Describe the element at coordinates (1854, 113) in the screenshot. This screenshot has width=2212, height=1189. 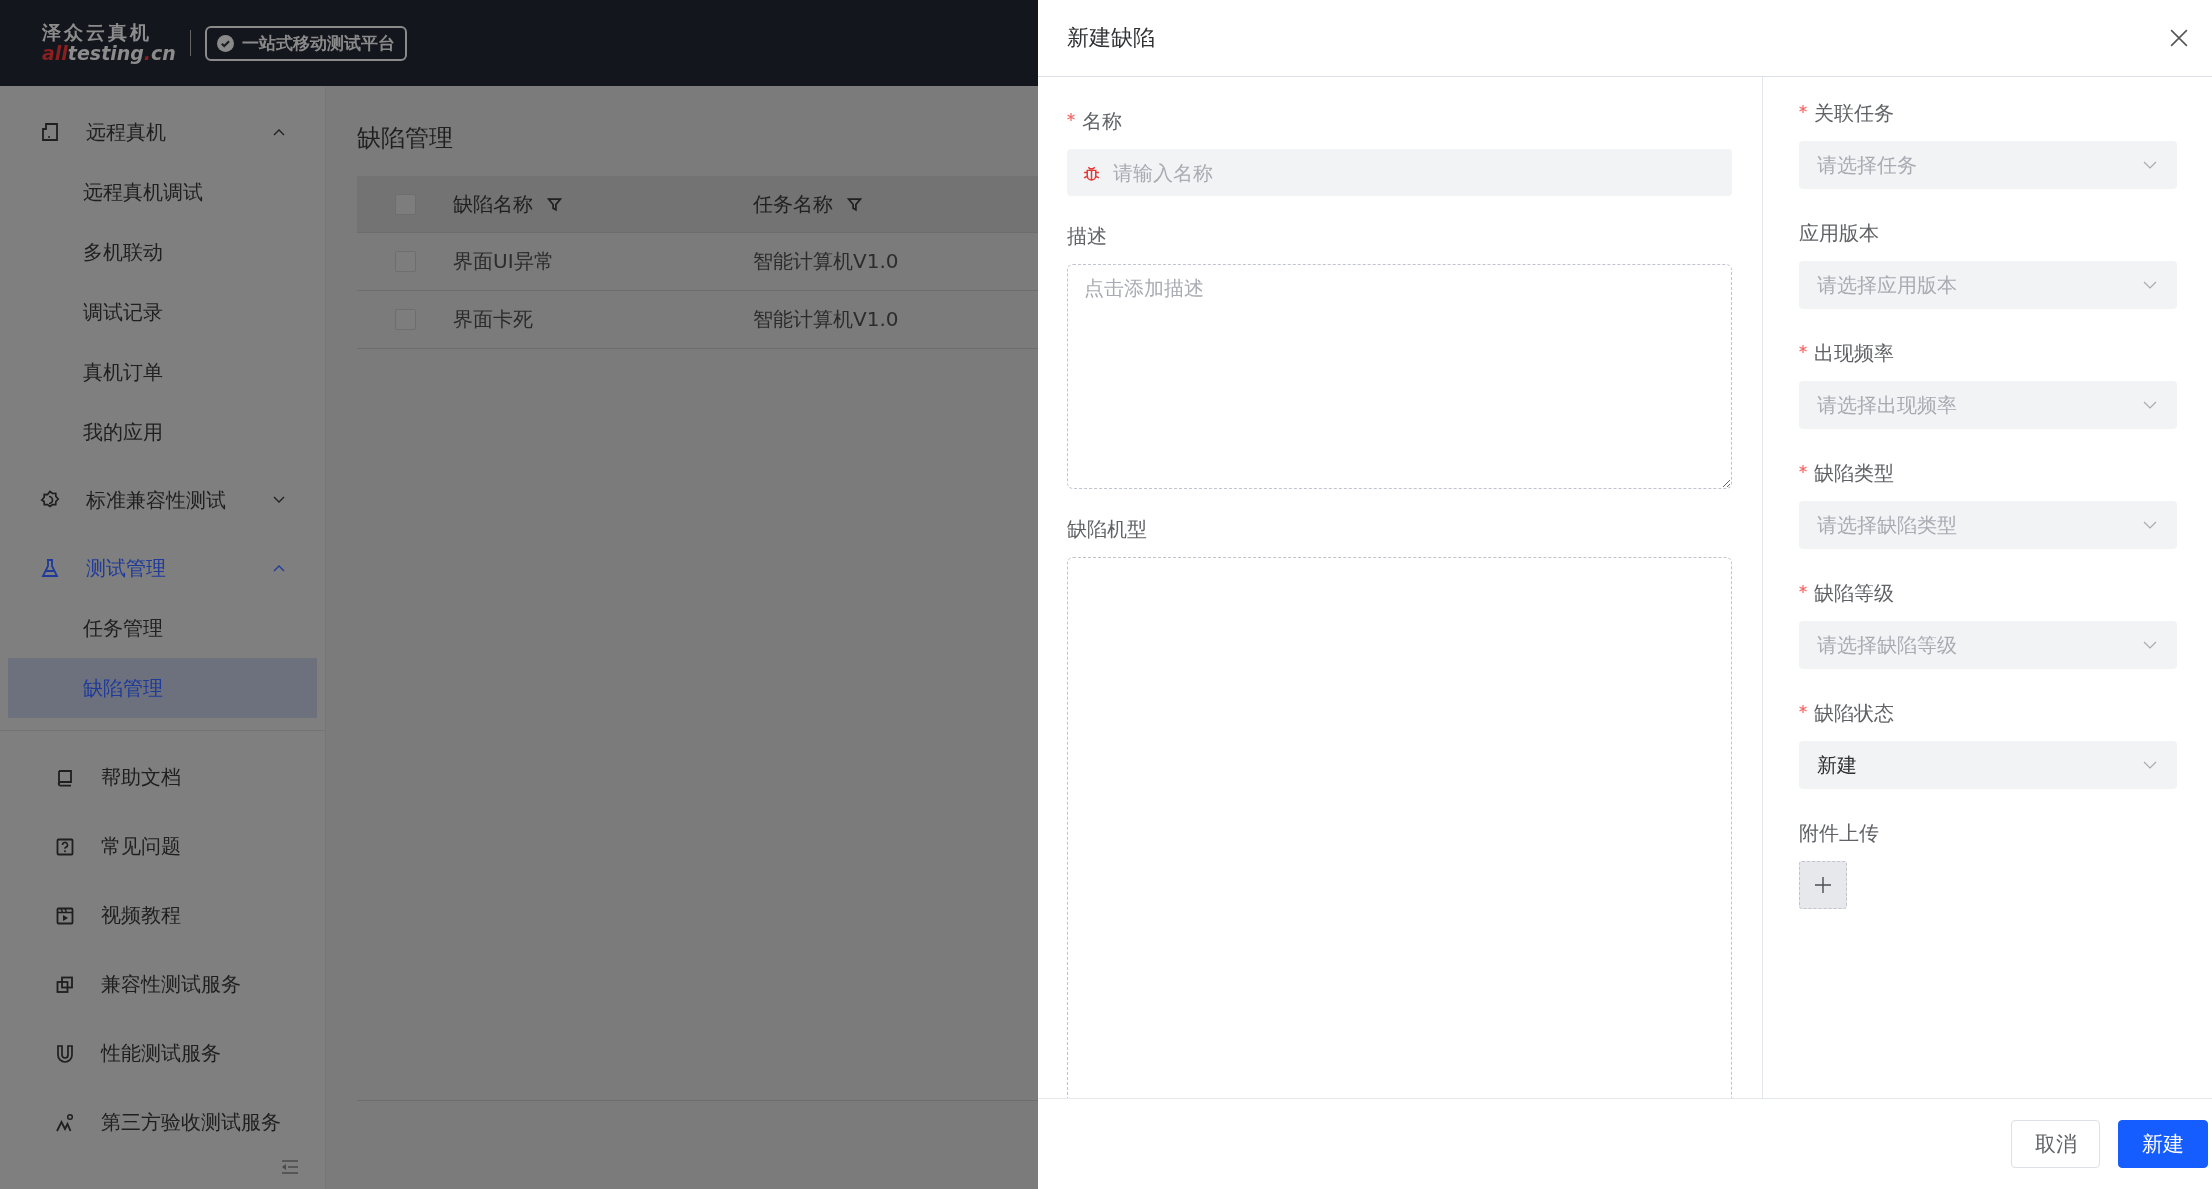
I see `field-label: 关联任务` at that location.